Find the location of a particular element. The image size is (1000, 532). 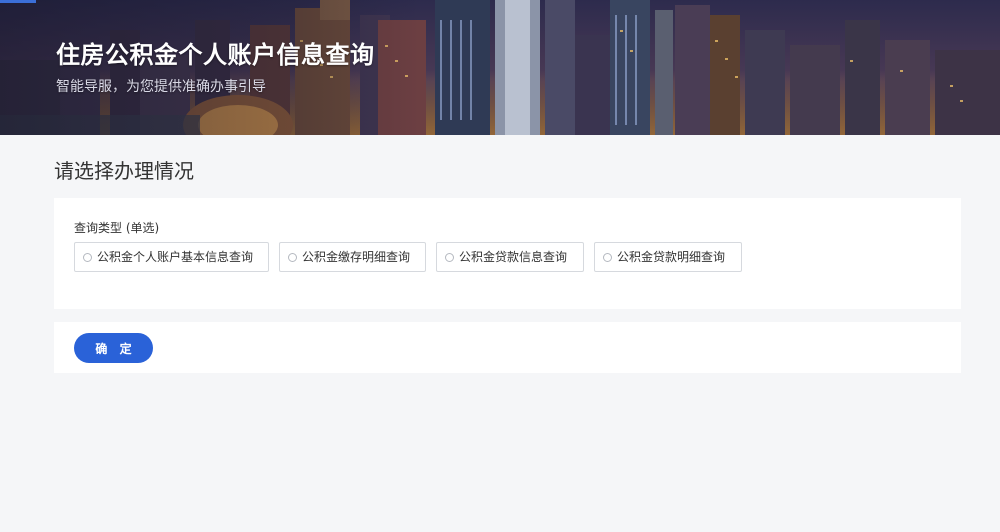

actions-card: 确 定 is located at coordinates (507, 347).